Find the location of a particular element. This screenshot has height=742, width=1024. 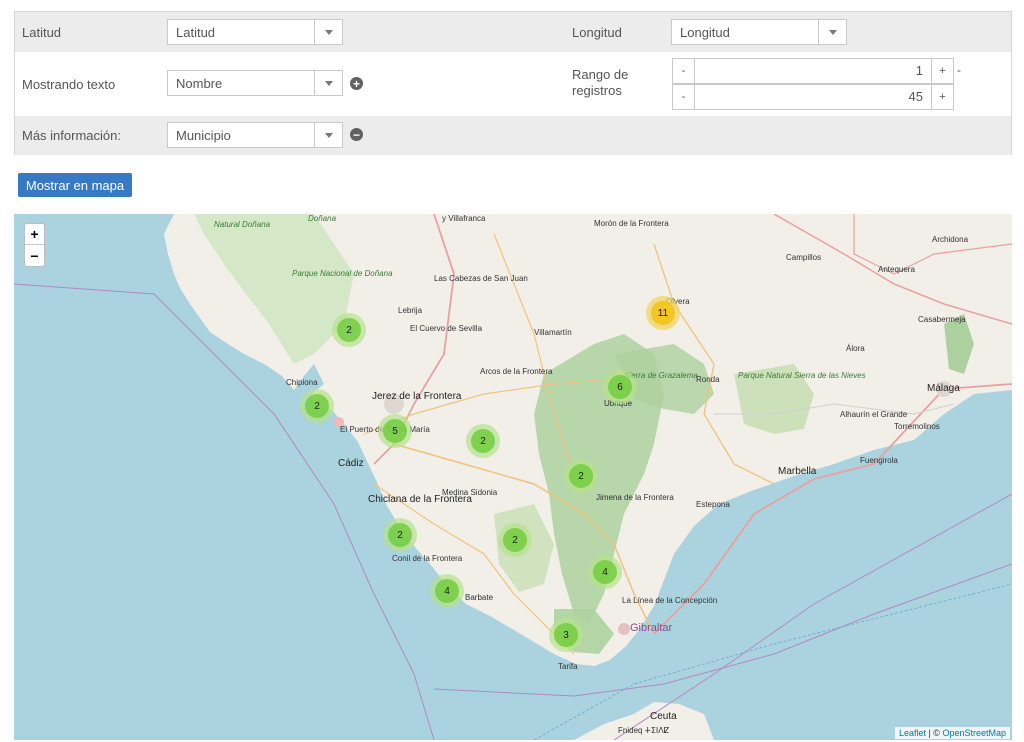

zoom-in-button: + is located at coordinates (34, 234).